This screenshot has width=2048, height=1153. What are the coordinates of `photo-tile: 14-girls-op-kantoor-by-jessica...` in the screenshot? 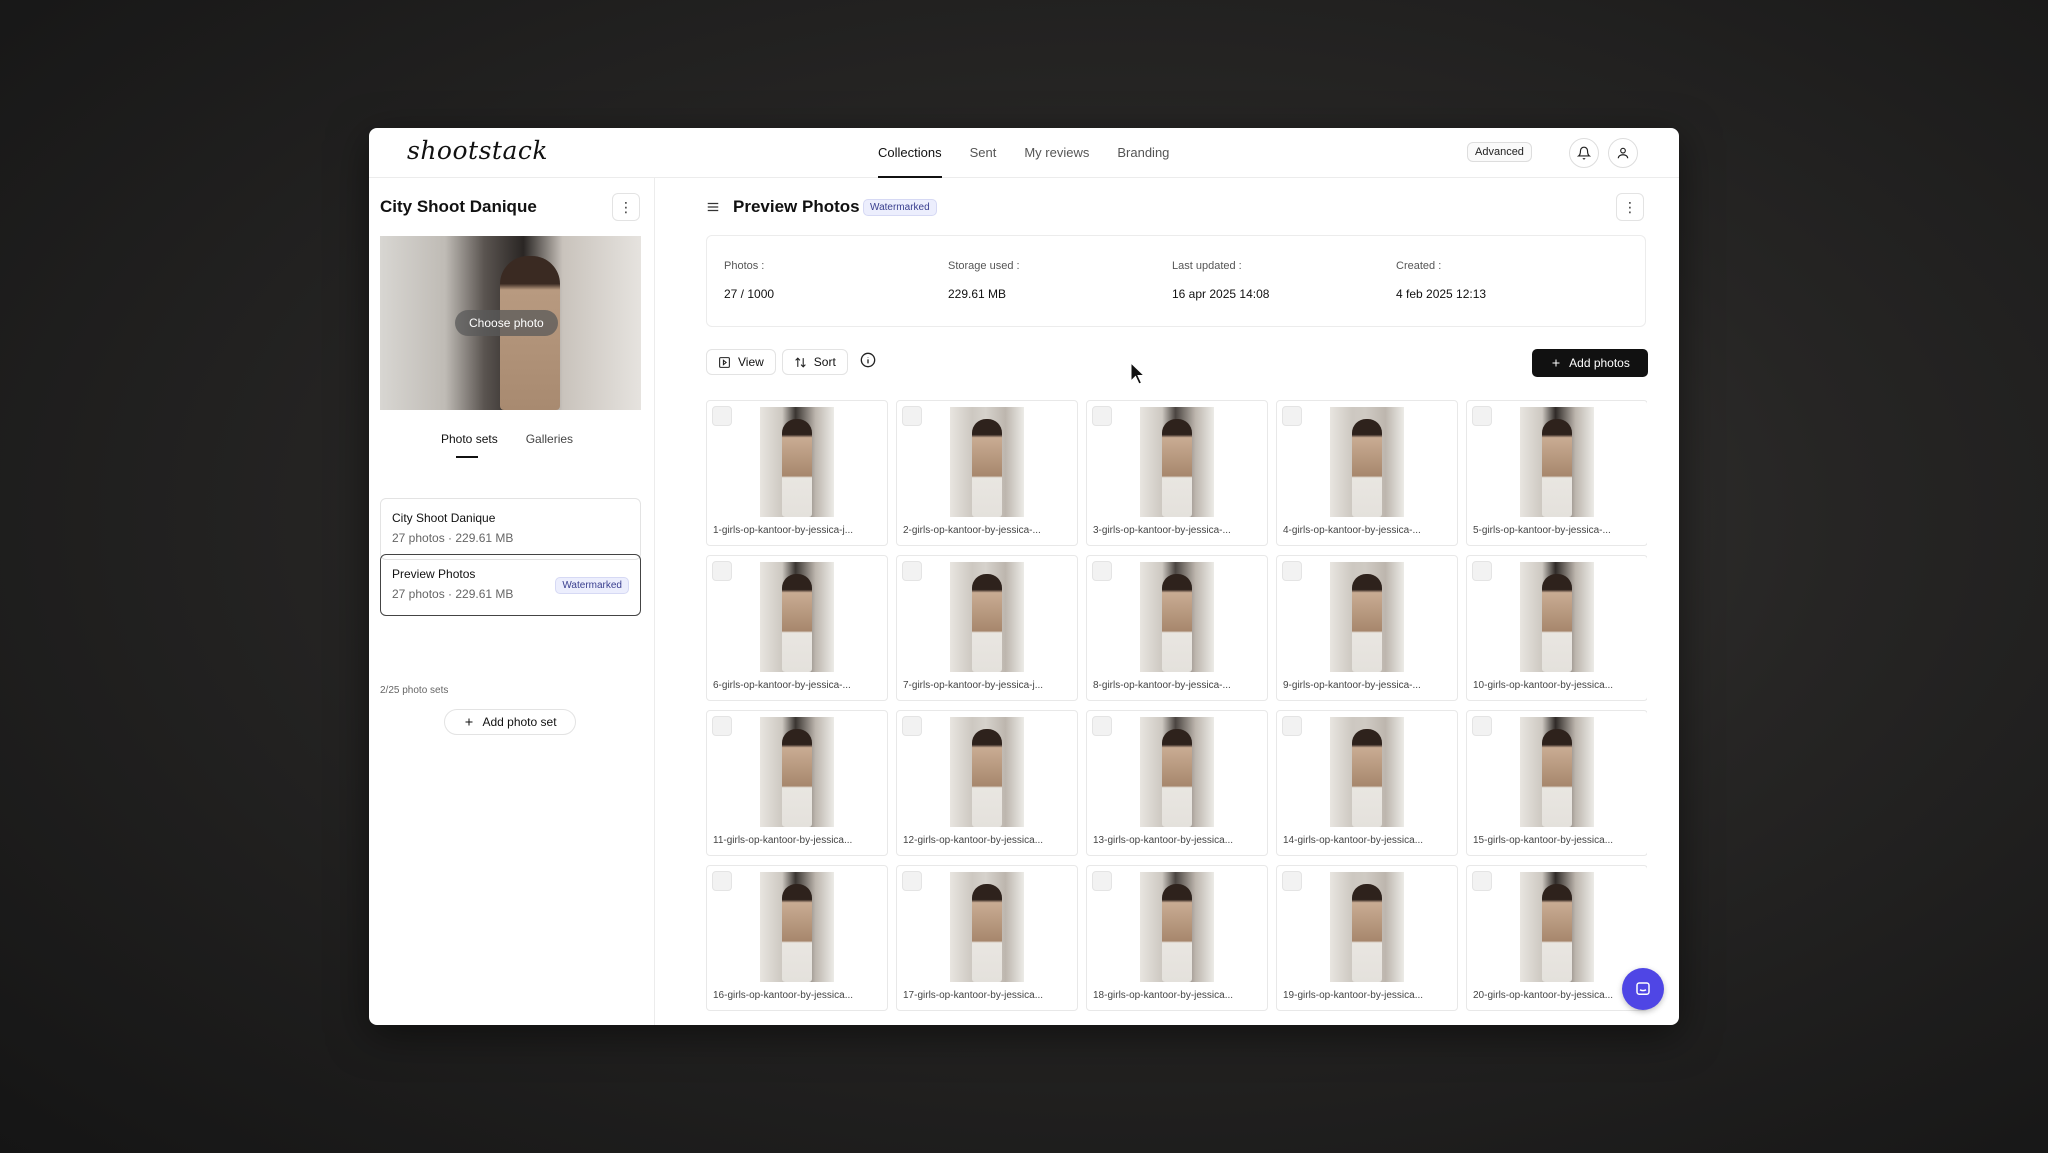 It's located at (1367, 783).